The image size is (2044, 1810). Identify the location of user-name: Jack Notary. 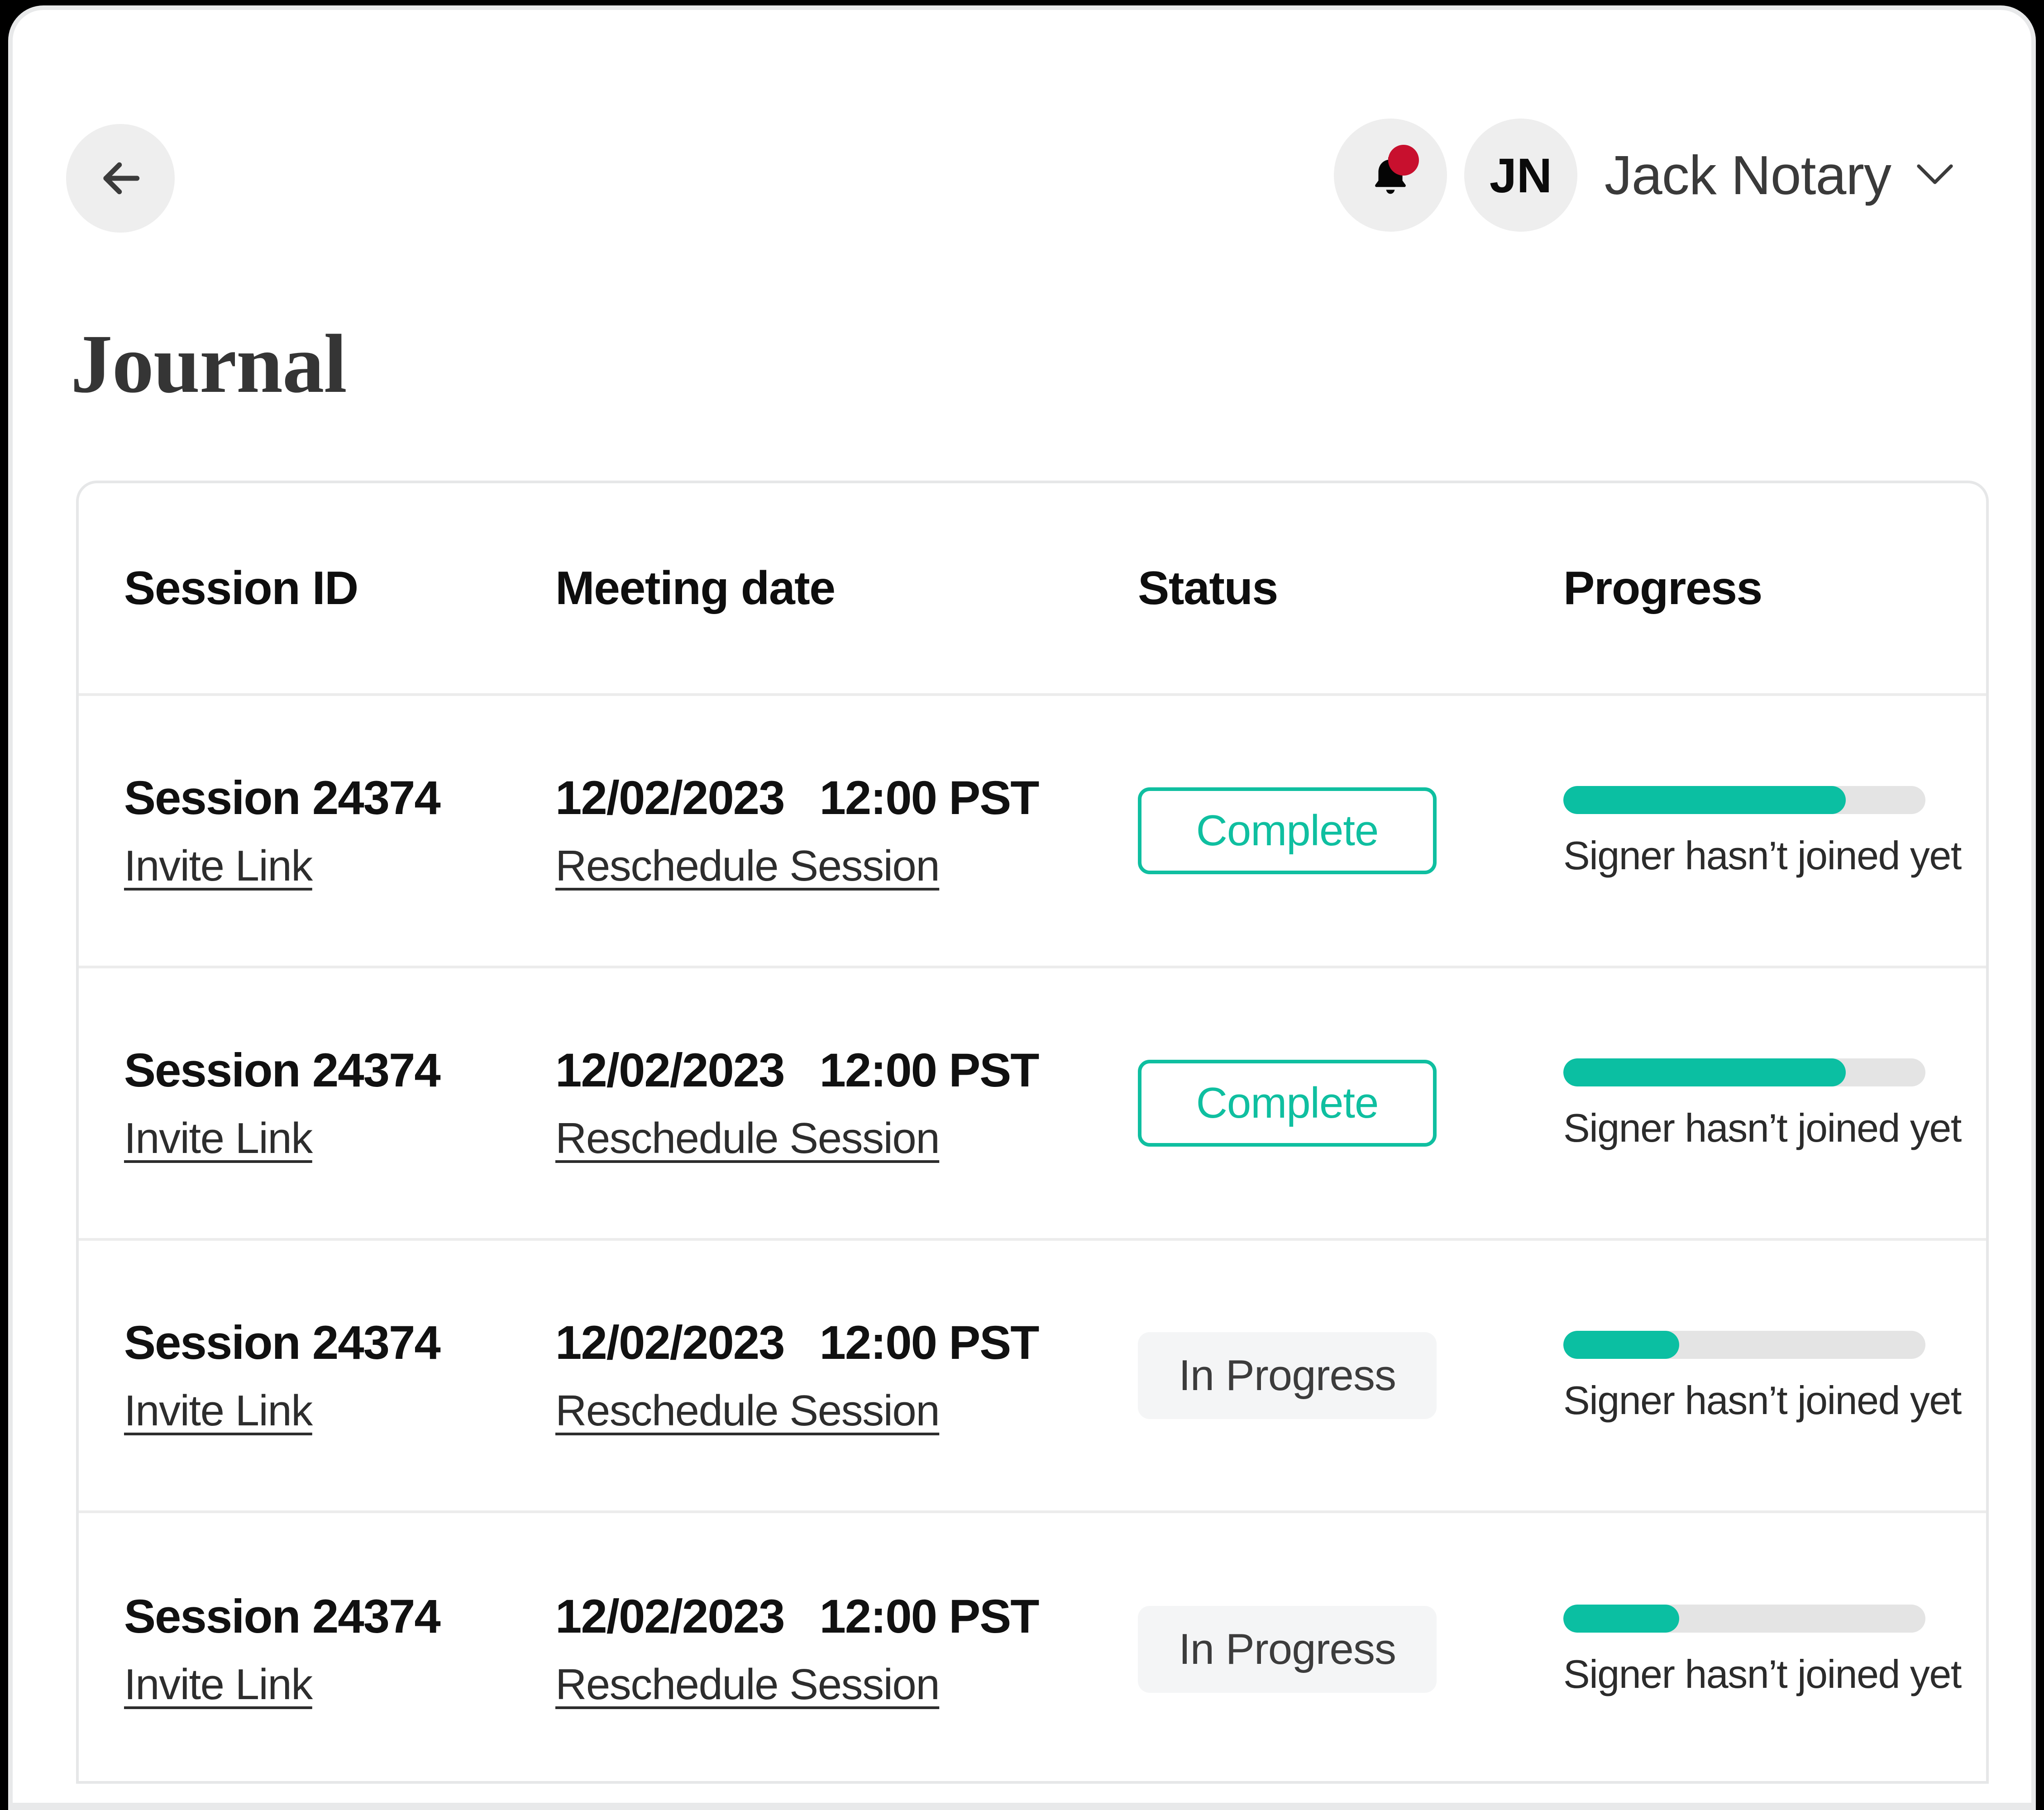
(1747, 175).